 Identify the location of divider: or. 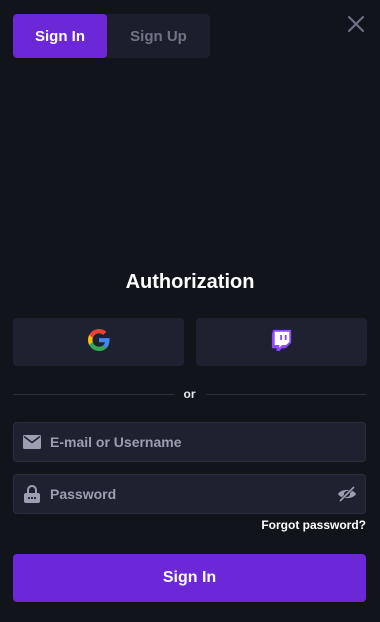
(189, 394).